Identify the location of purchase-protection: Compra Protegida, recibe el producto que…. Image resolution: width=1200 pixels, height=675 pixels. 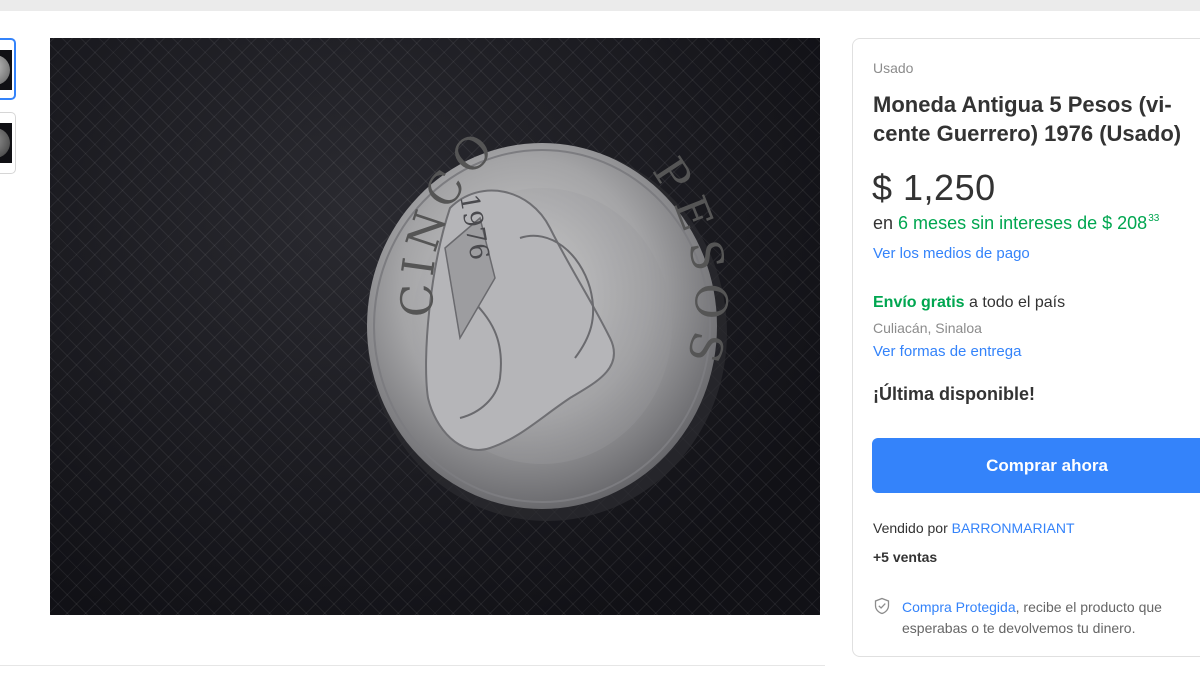
(1051, 618).